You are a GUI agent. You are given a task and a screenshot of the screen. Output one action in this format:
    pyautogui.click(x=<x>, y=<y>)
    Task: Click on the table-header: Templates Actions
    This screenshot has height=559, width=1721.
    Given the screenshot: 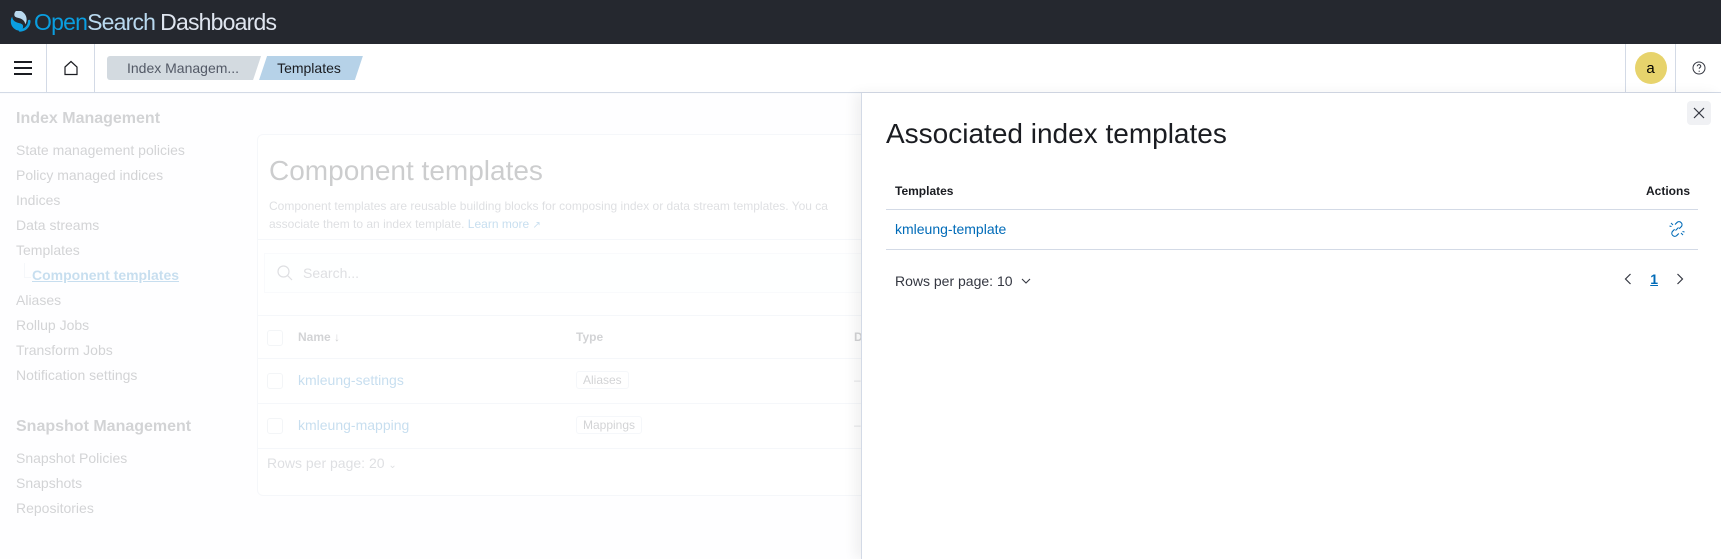 What is the action you would take?
    pyautogui.click(x=1292, y=195)
    